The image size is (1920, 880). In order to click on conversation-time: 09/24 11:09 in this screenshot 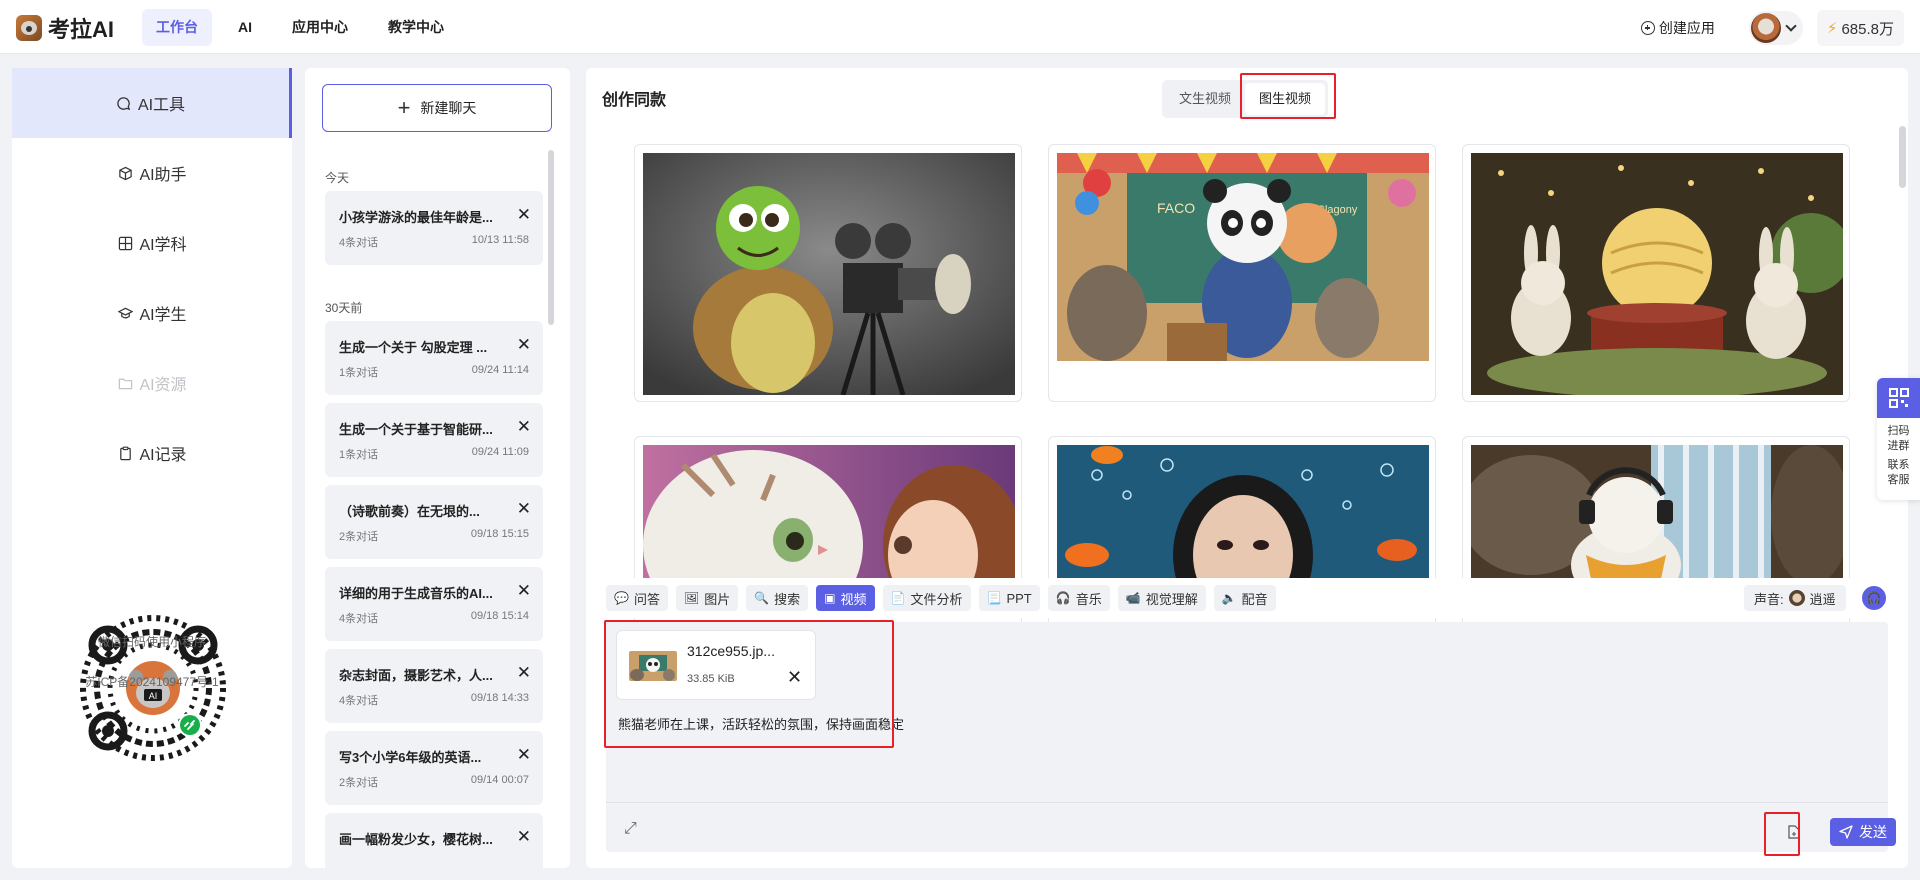, I will do `click(500, 452)`.